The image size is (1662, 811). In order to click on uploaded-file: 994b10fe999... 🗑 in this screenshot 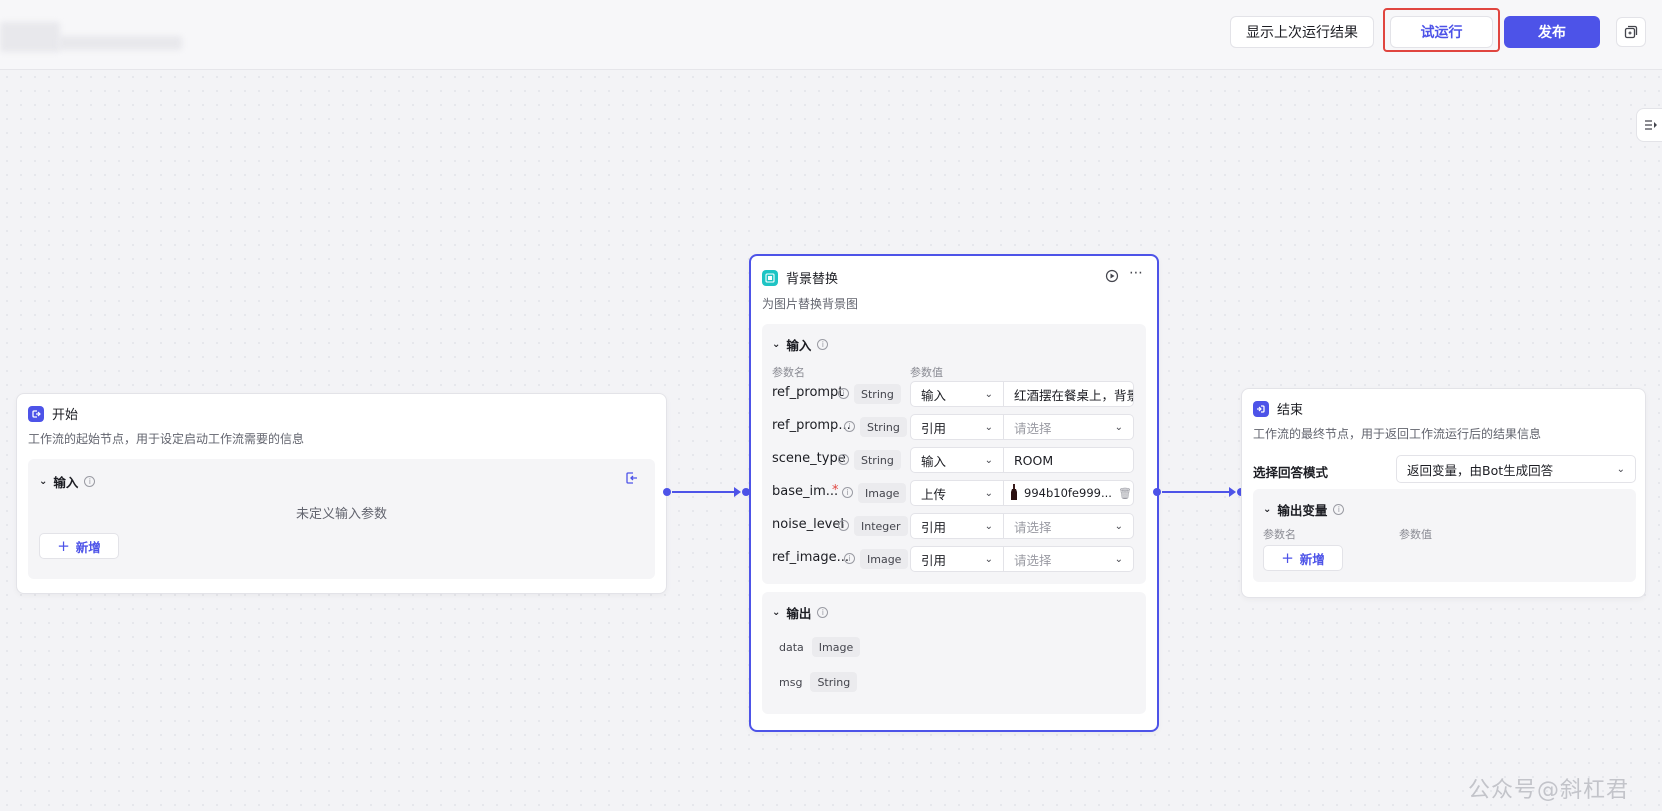, I will do `click(1069, 493)`.